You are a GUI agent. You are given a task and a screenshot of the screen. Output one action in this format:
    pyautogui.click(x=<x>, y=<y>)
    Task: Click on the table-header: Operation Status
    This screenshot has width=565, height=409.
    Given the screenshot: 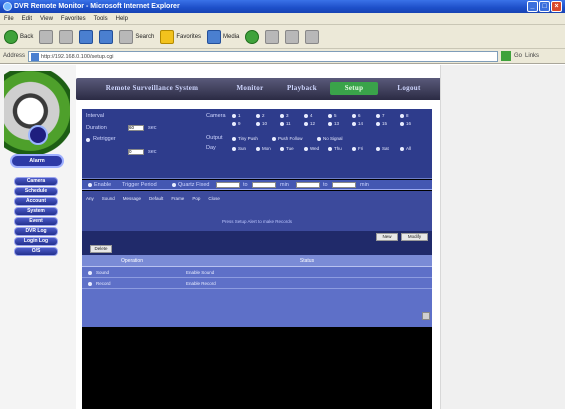 What is the action you would take?
    pyautogui.click(x=257, y=261)
    